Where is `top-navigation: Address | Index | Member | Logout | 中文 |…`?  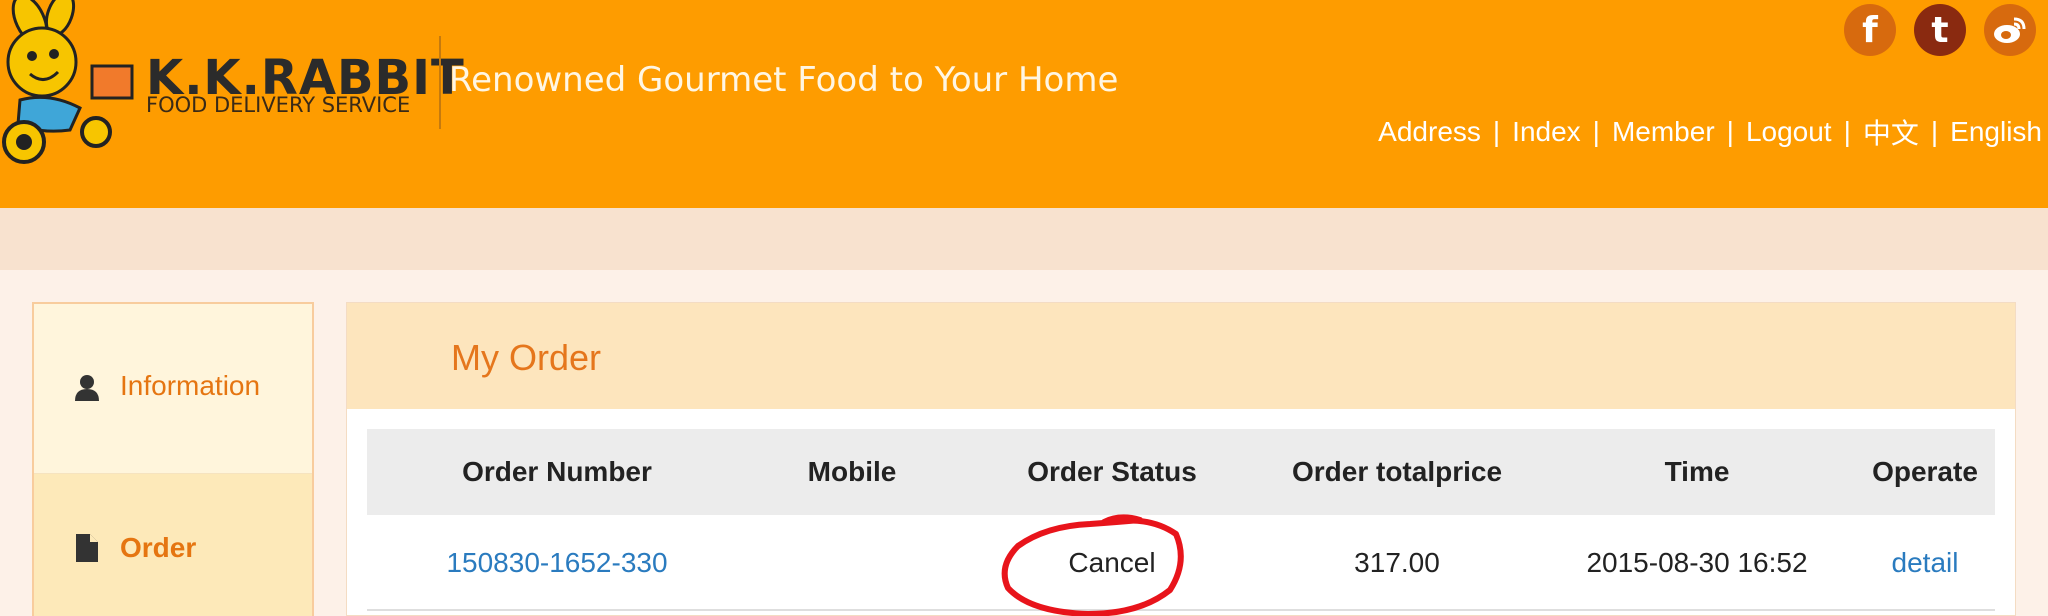
top-navigation: Address | Index | Member | Logout | 中文 |… is located at coordinates (1710, 132).